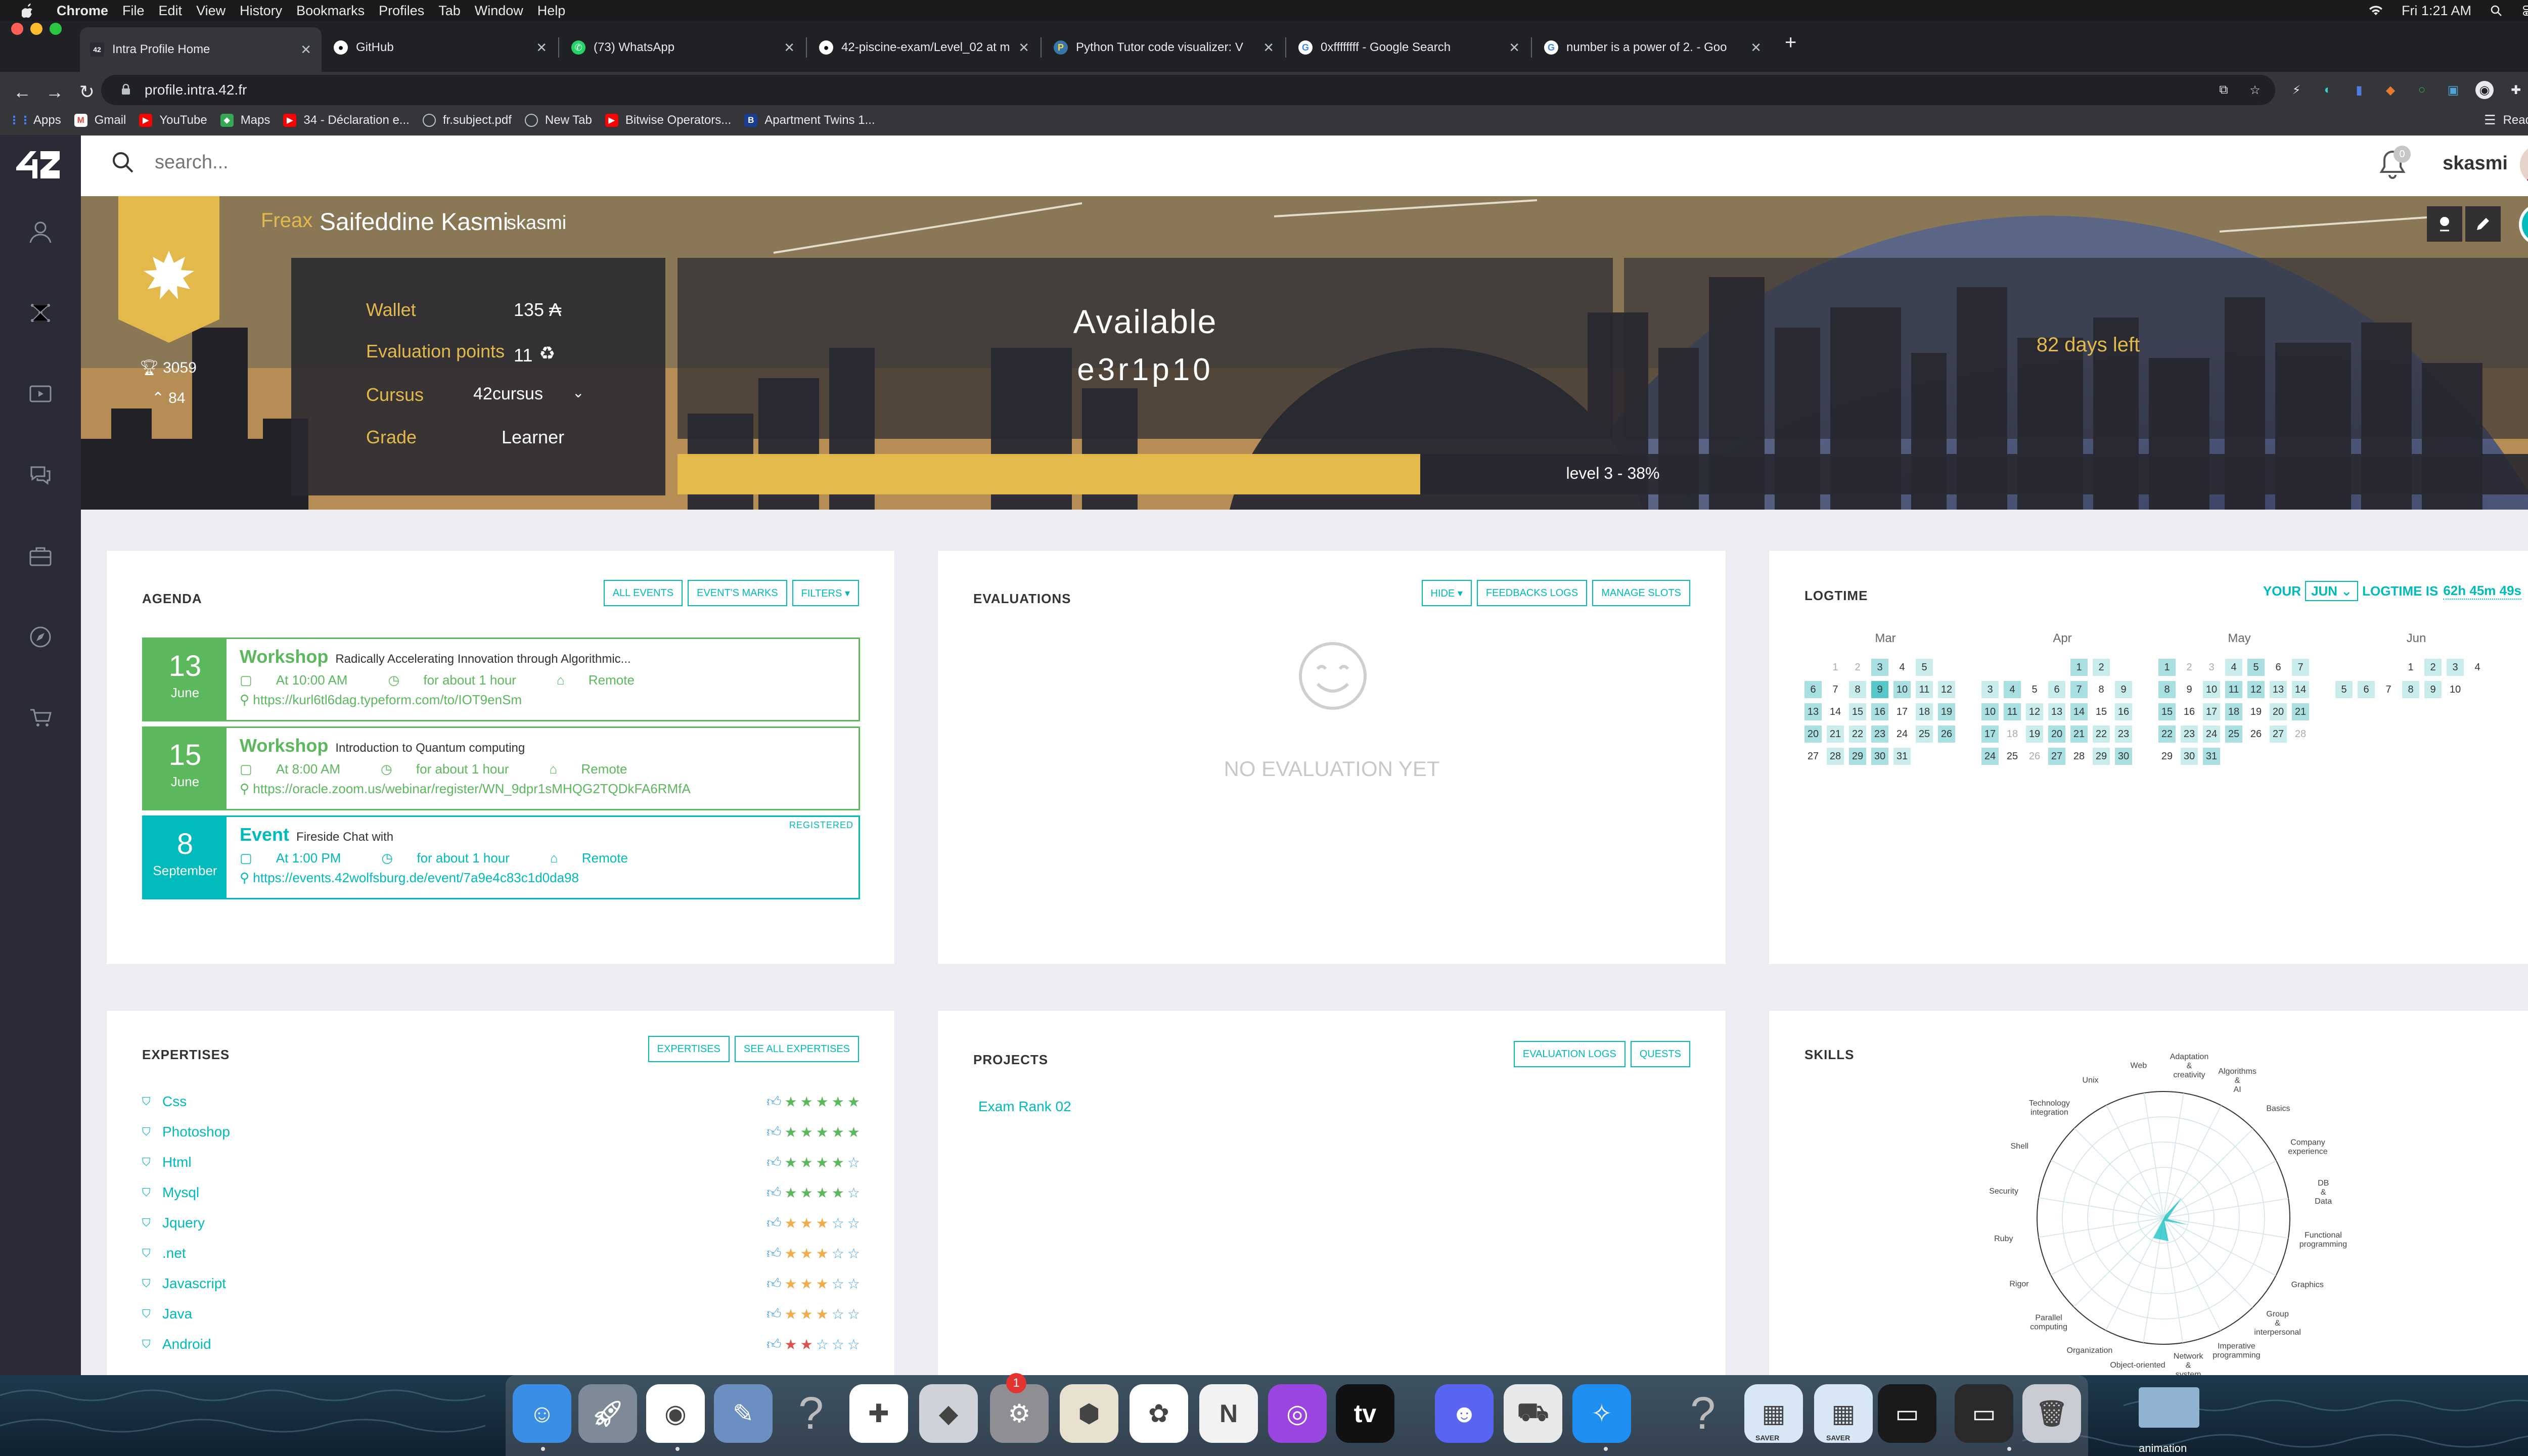 Image resolution: width=2528 pixels, height=1456 pixels. Describe the element at coordinates (83, 11) in the screenshot. I see `menu-app-name: Chrome` at that location.